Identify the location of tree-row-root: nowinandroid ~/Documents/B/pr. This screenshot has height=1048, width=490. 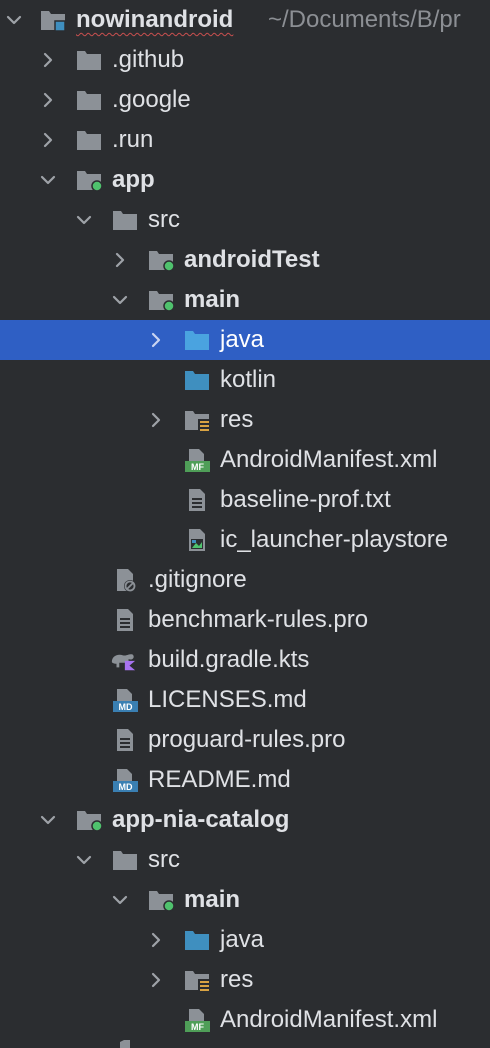
(245, 20).